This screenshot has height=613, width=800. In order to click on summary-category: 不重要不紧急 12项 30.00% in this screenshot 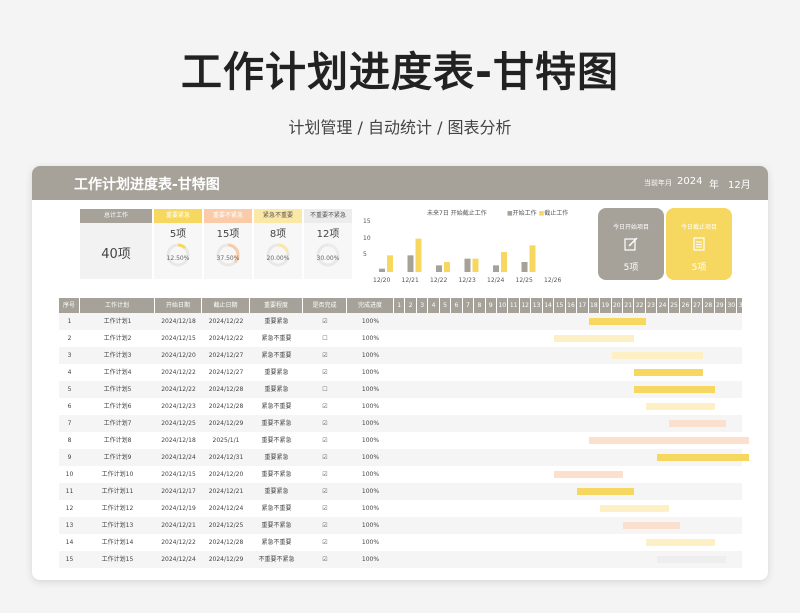, I will do `click(328, 244)`.